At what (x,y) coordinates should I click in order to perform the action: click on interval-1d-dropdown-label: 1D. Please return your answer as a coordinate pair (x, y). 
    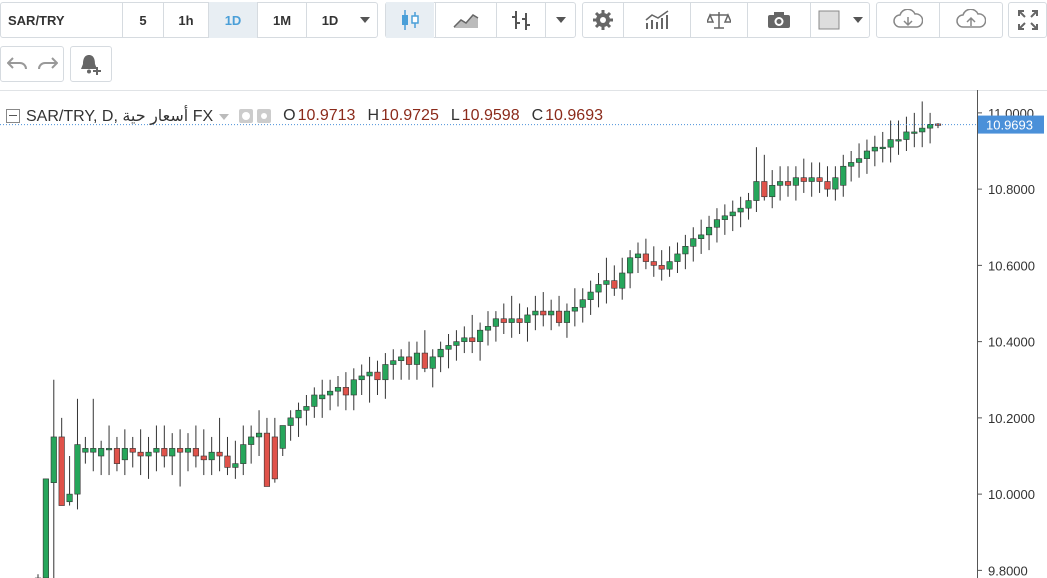
    Looking at the image, I should click on (330, 20).